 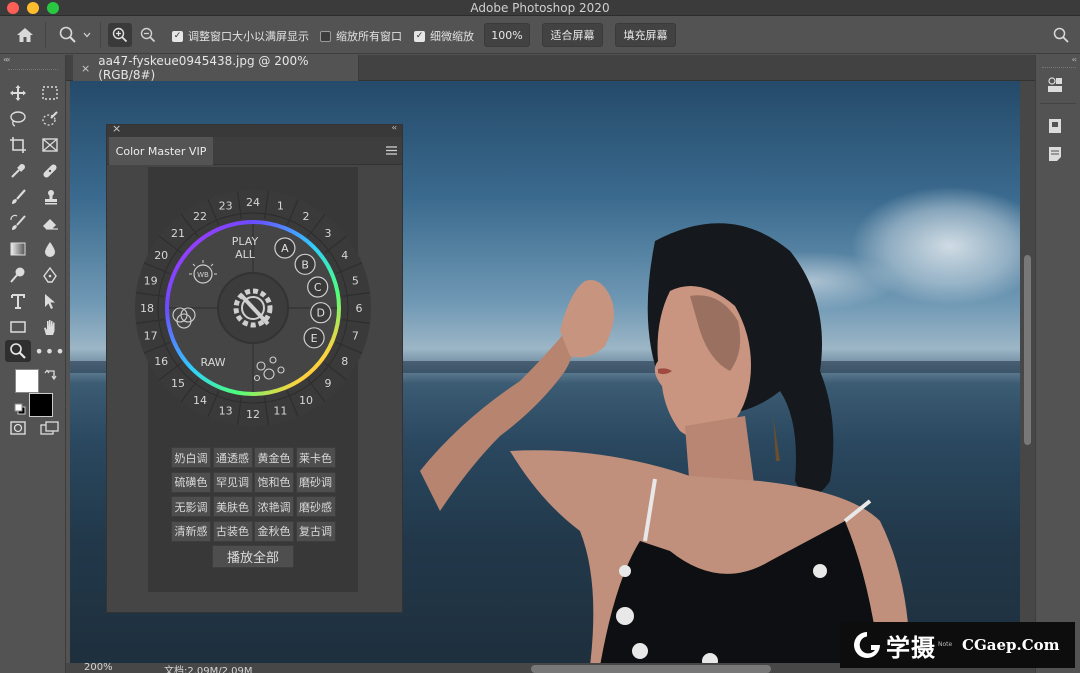 What do you see at coordinates (50, 301) in the screenshot?
I see `path-selection-tool` at bounding box center [50, 301].